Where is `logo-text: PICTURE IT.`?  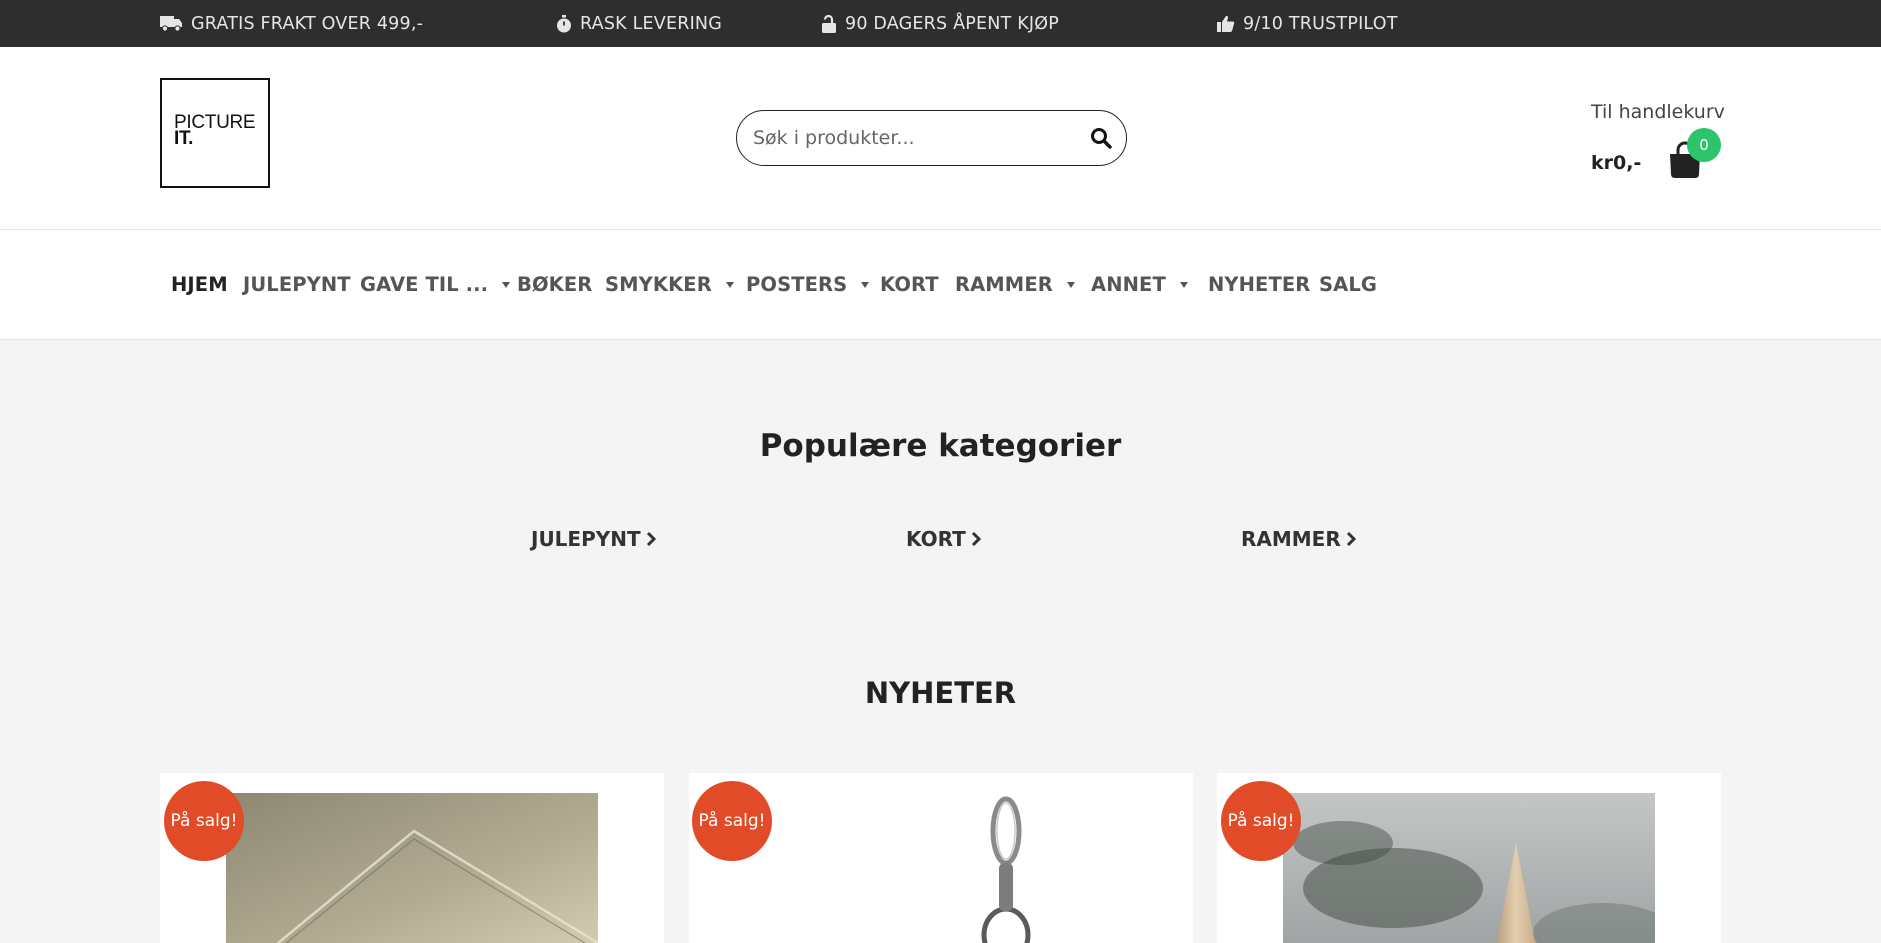 logo-text: PICTURE IT. is located at coordinates (215, 131).